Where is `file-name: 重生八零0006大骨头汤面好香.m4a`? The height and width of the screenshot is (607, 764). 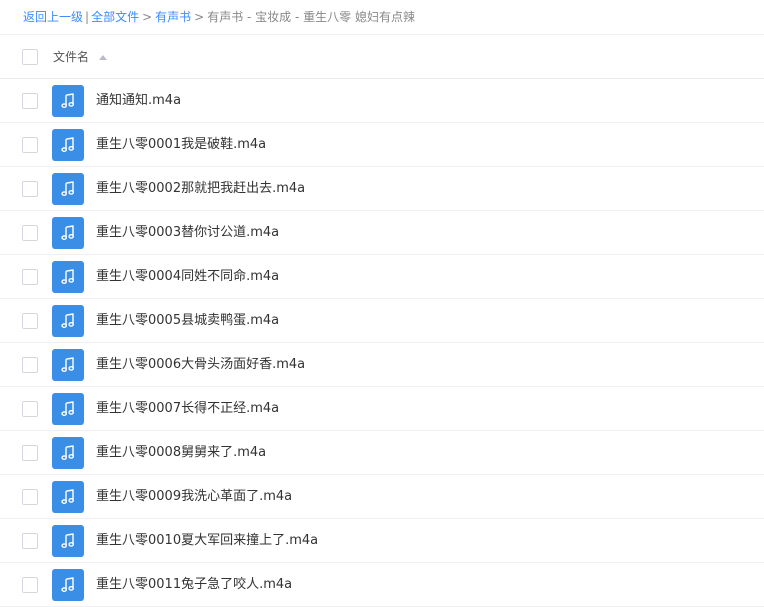 file-name: 重生八零0006大骨头汤面好香.m4a is located at coordinates (200, 365).